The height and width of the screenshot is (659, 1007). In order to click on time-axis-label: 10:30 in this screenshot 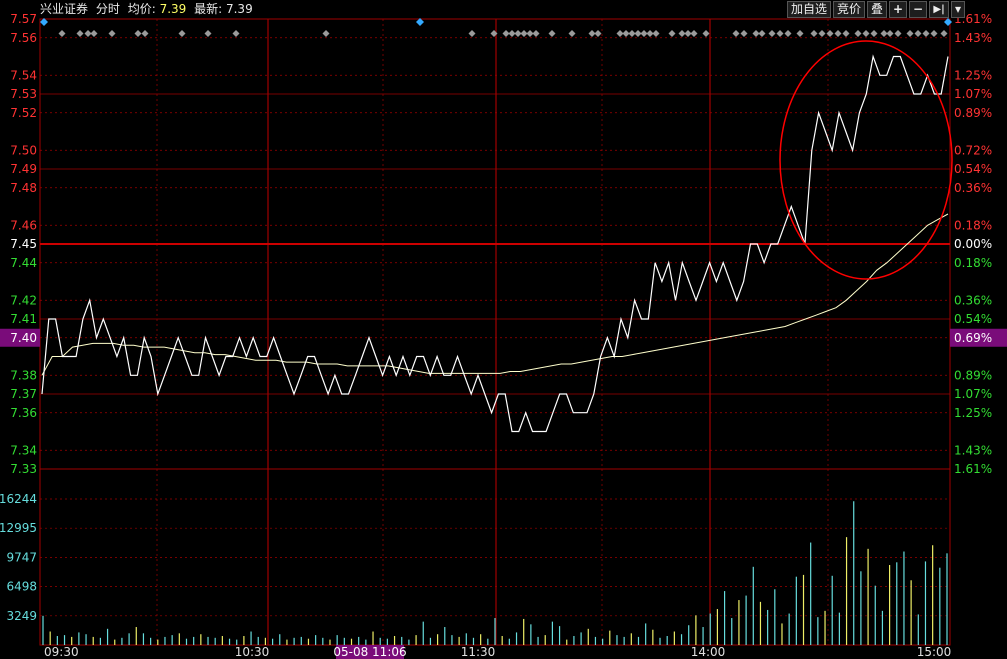, I will do `click(252, 652)`.